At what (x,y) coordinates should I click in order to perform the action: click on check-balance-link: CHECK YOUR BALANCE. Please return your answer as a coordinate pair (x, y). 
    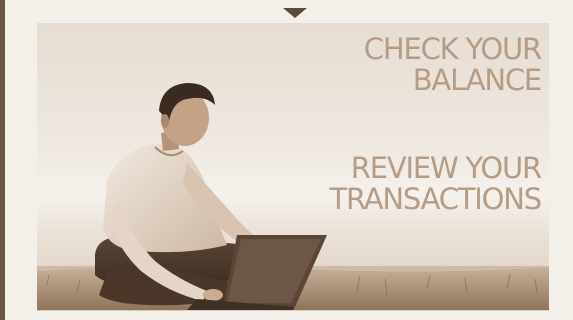
    Looking at the image, I should click on (452, 64).